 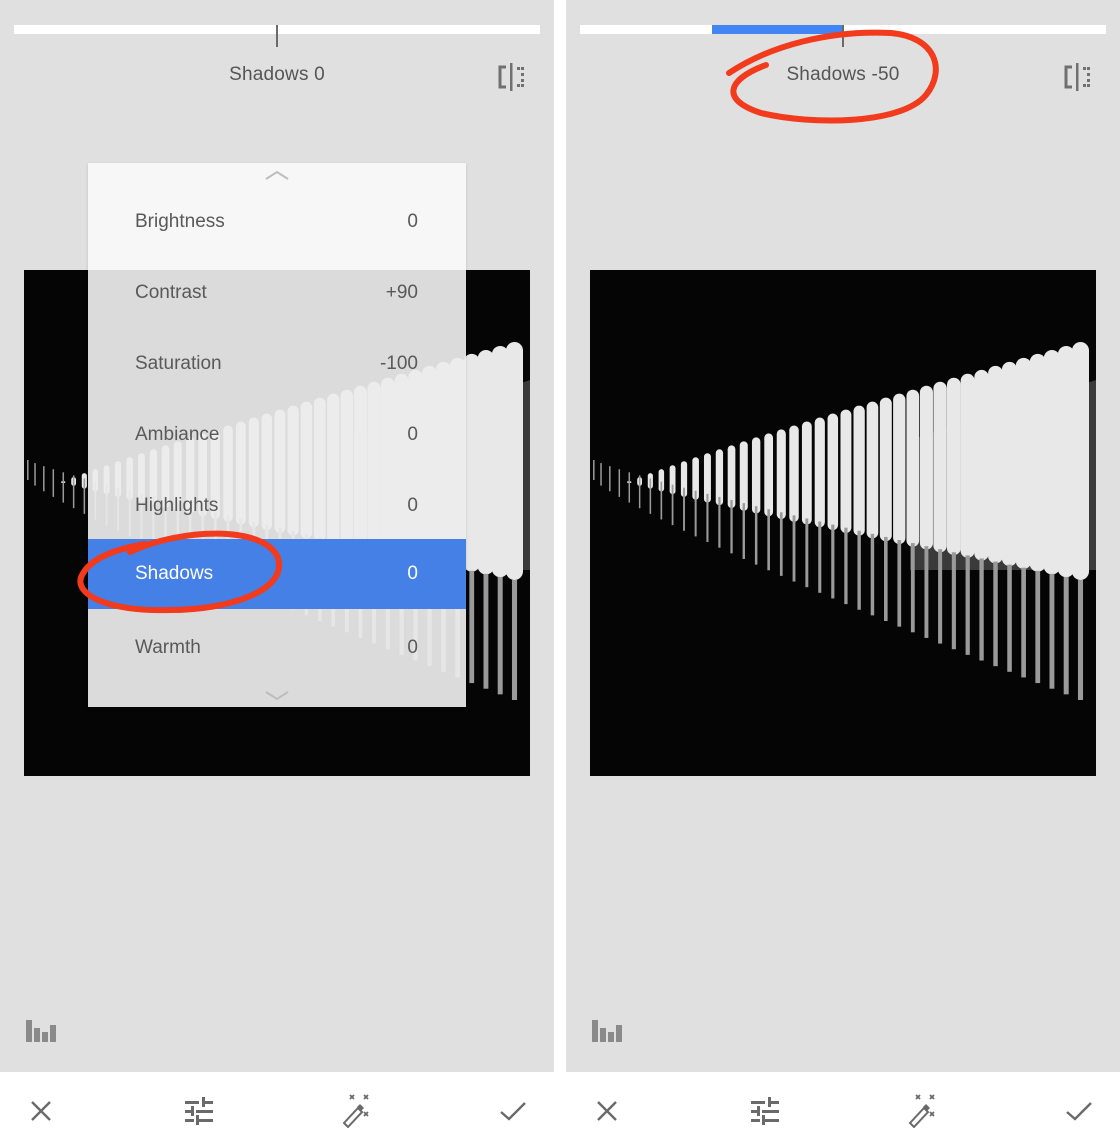 What do you see at coordinates (401, 292) in the screenshot?
I see `menu-item-value: +90` at bounding box center [401, 292].